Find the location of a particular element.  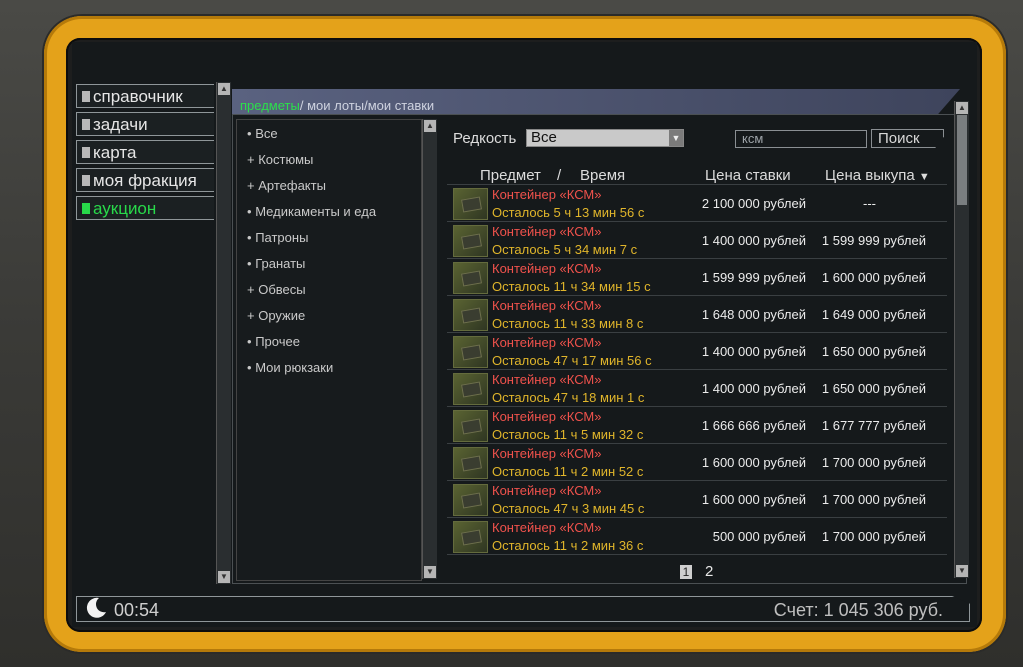

nav-item-faction: моя фракция is located at coordinates (145, 180).